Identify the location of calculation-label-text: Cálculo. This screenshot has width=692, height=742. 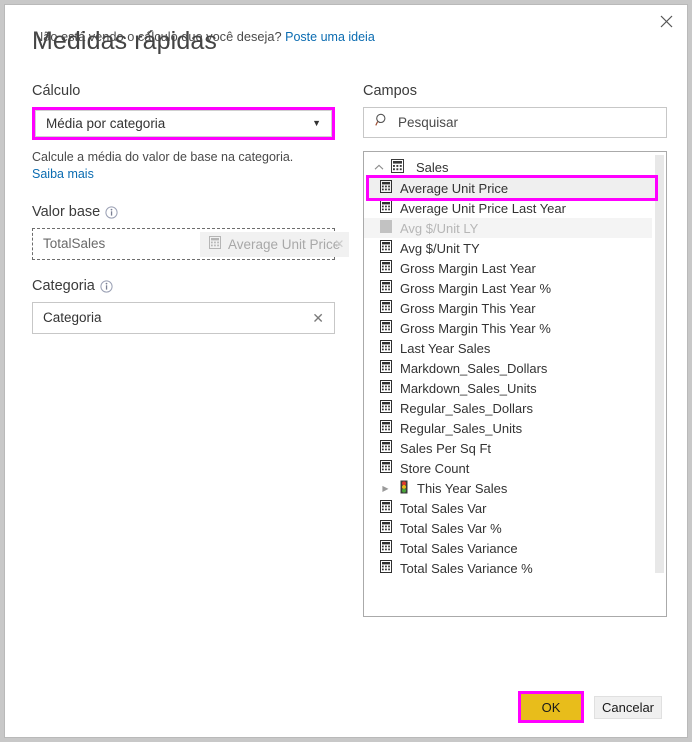
(56, 91).